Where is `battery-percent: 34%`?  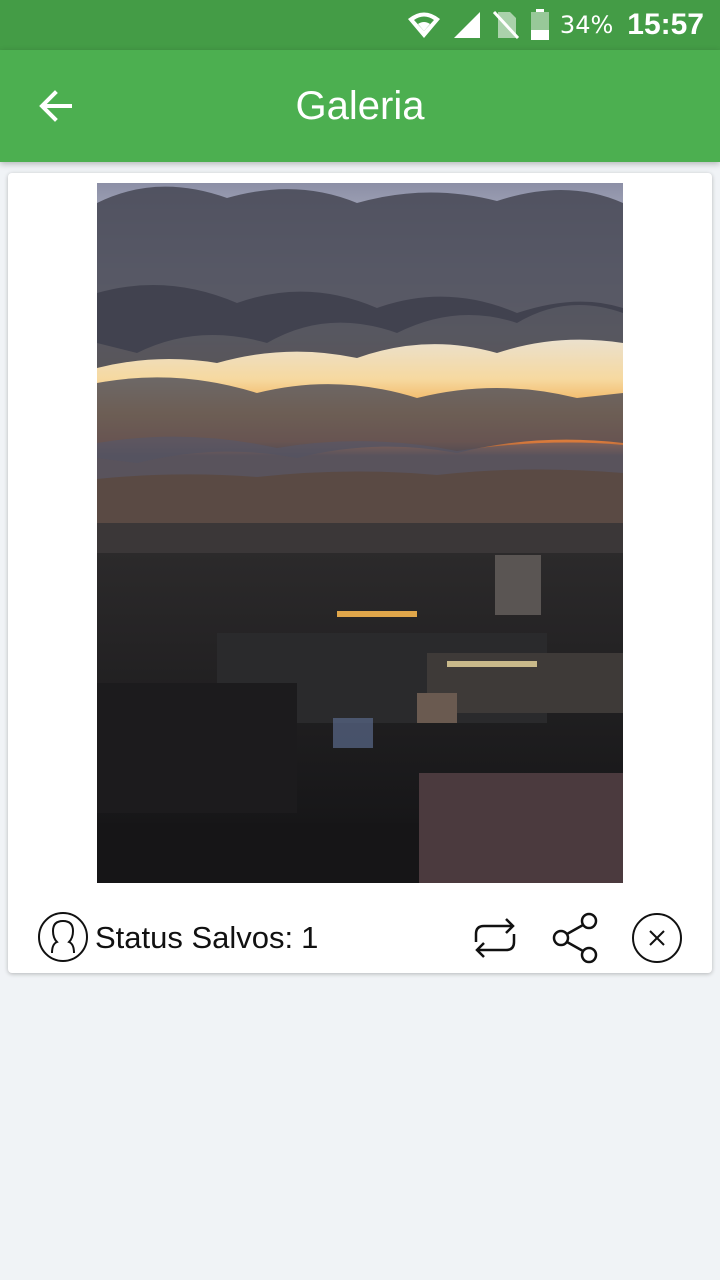 battery-percent: 34% is located at coordinates (586, 25).